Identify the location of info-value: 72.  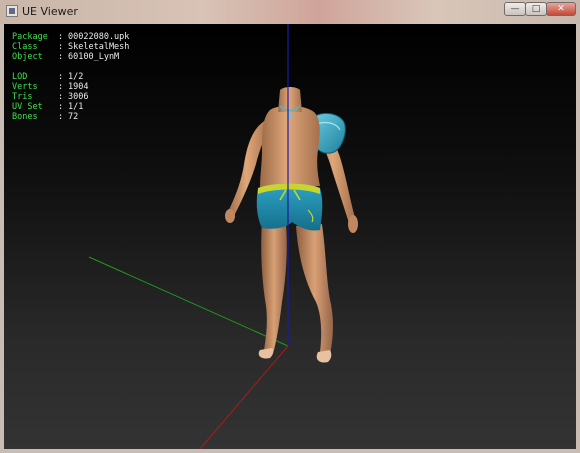
(73, 117).